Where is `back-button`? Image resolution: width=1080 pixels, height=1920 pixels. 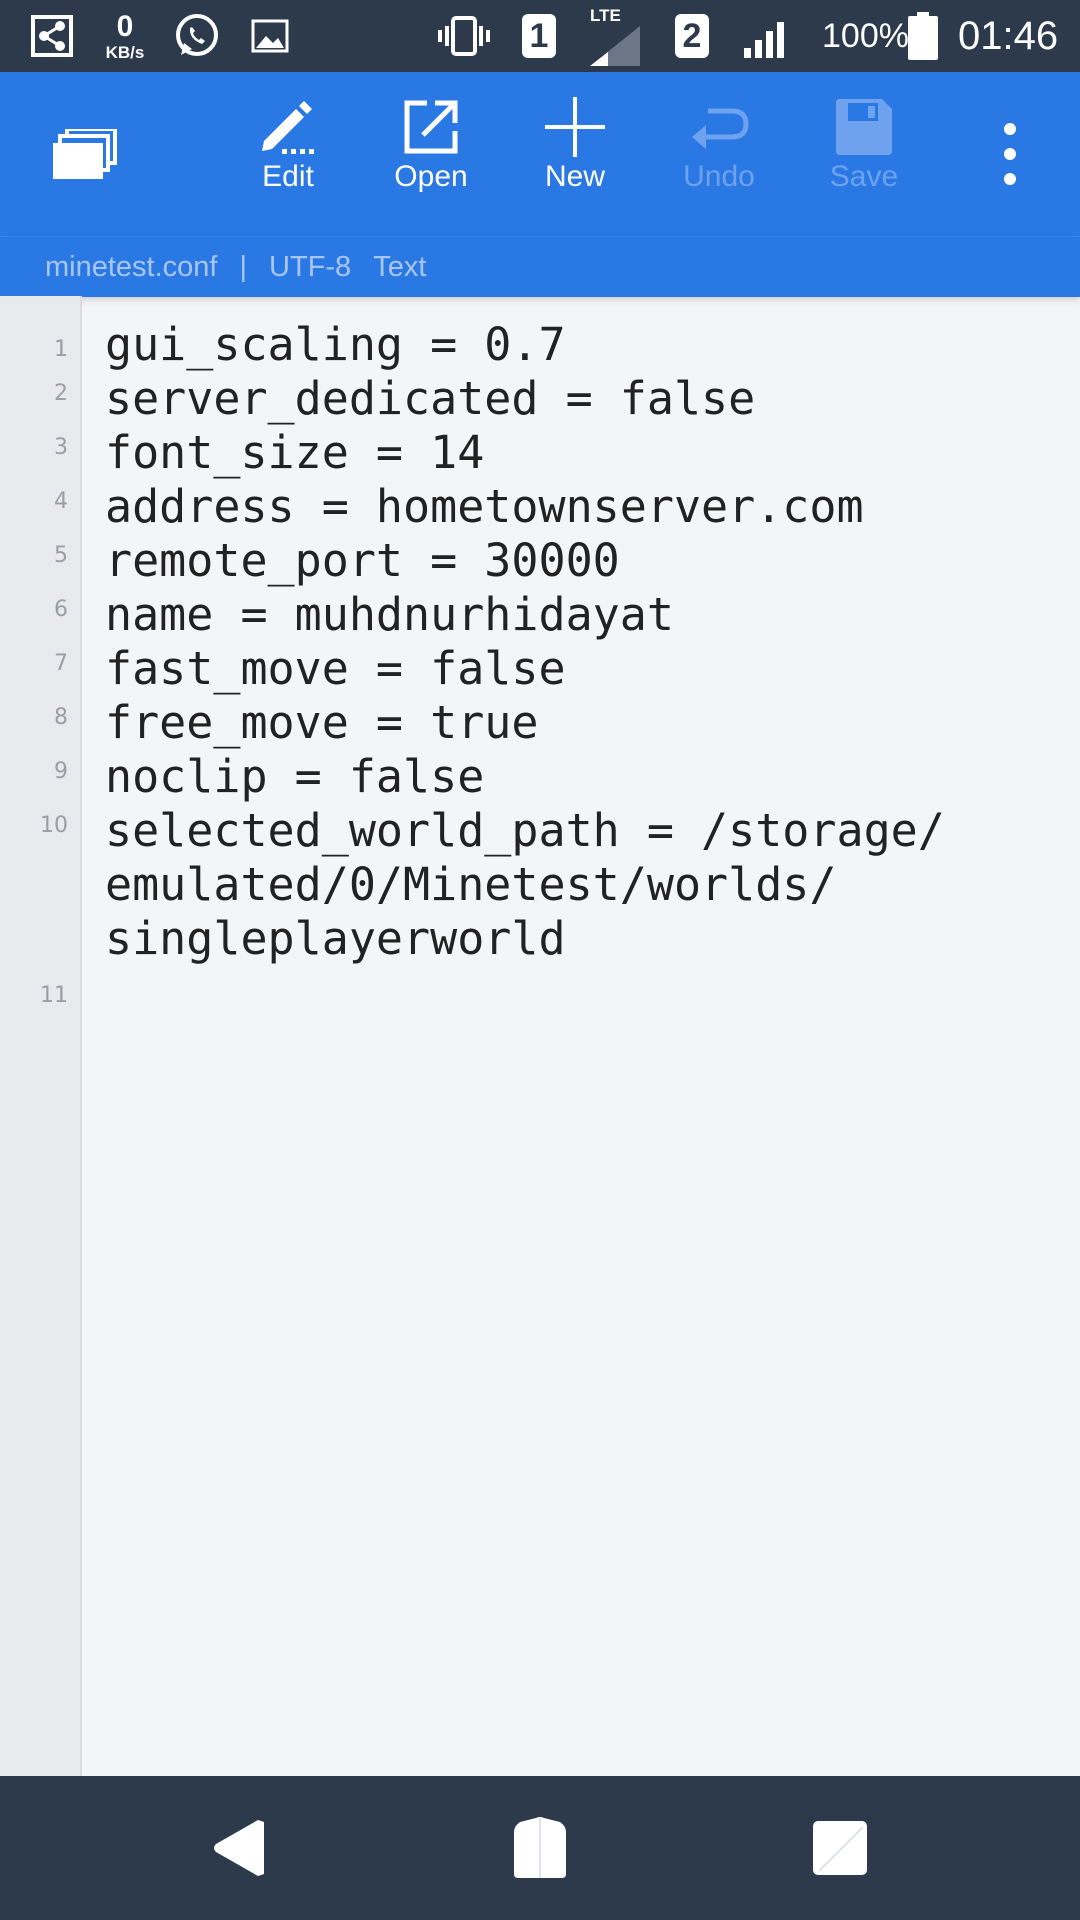
back-button is located at coordinates (240, 1848).